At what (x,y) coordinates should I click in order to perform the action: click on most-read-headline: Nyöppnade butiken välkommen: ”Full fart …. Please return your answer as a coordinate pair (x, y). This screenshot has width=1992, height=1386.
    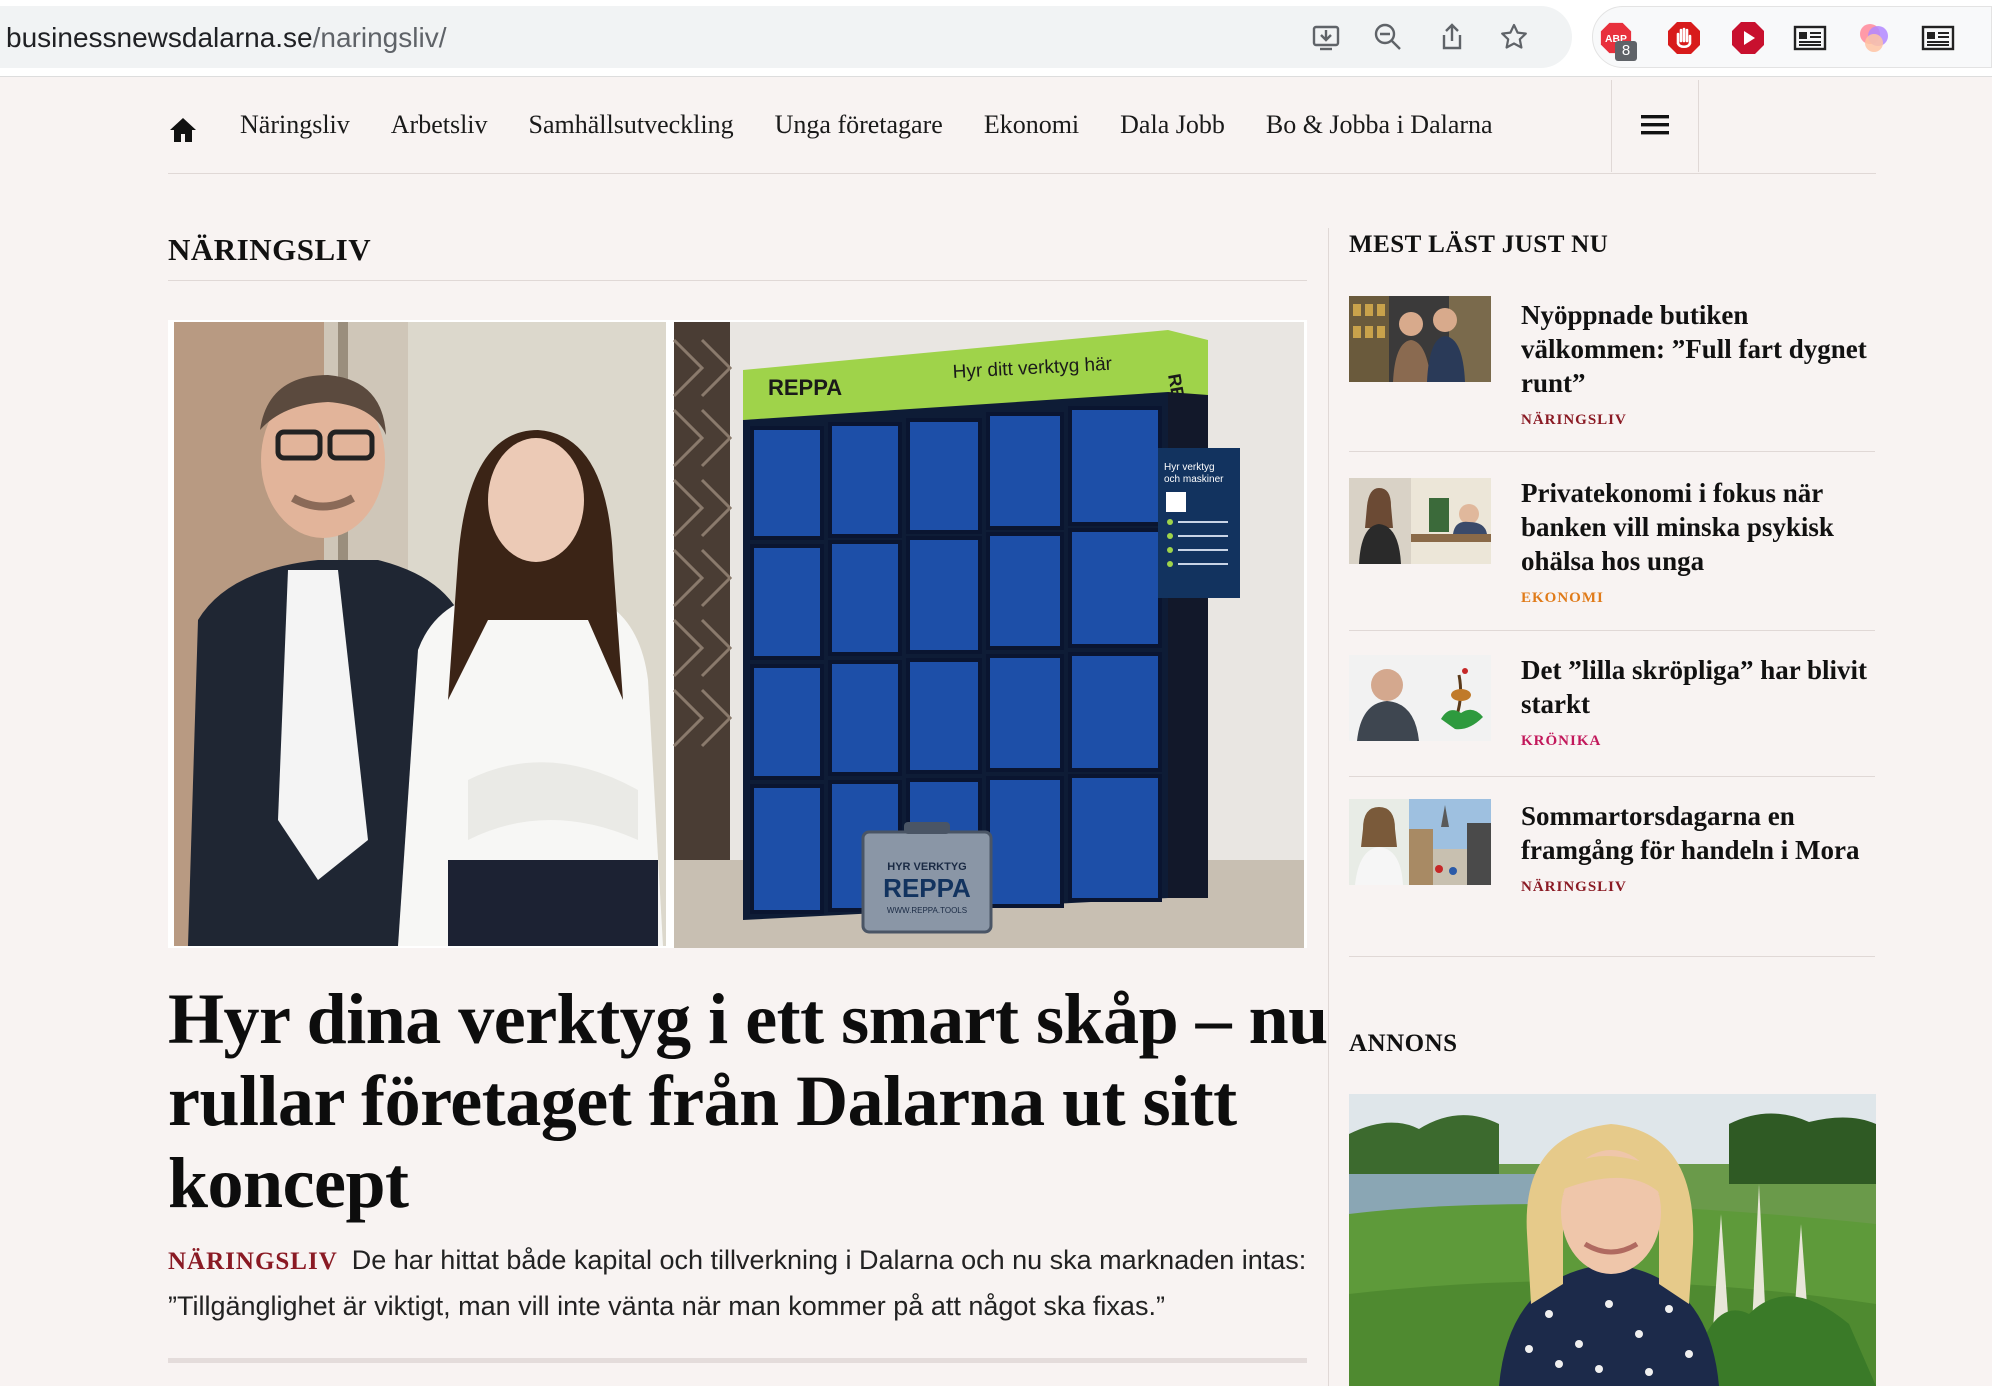
    Looking at the image, I should click on (1698, 349).